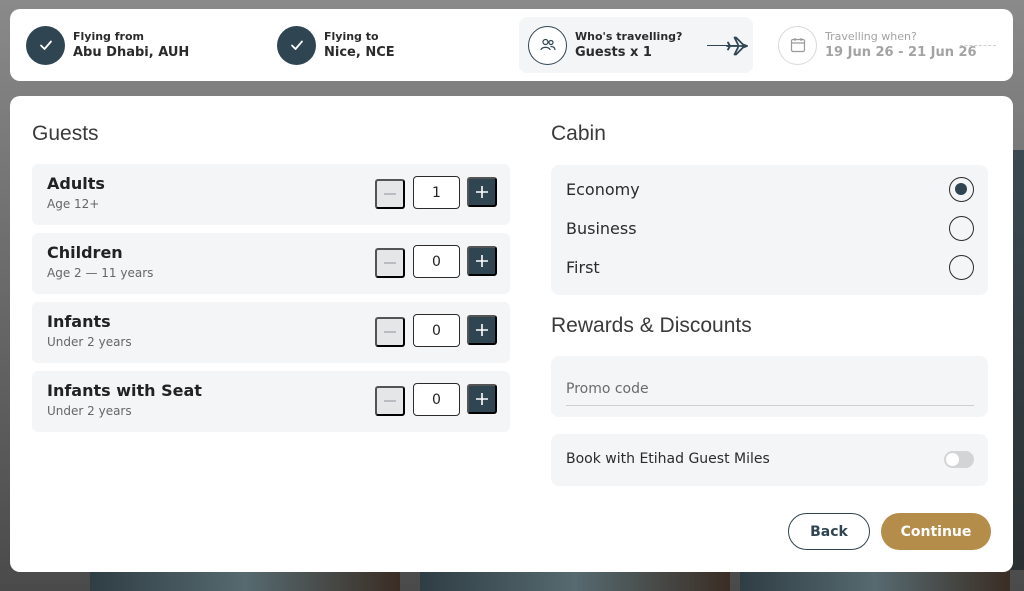 Image resolution: width=1024 pixels, height=591 pixels. Describe the element at coordinates (436, 192) in the screenshot. I see `guest-count: 1` at that location.